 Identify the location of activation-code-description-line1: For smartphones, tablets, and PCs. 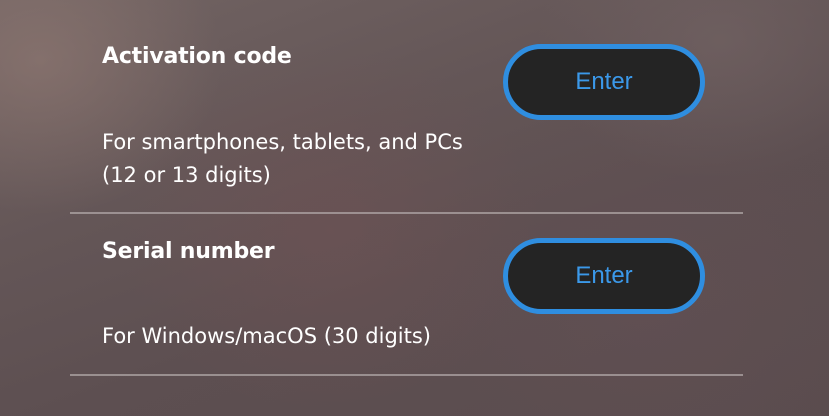
(282, 142).